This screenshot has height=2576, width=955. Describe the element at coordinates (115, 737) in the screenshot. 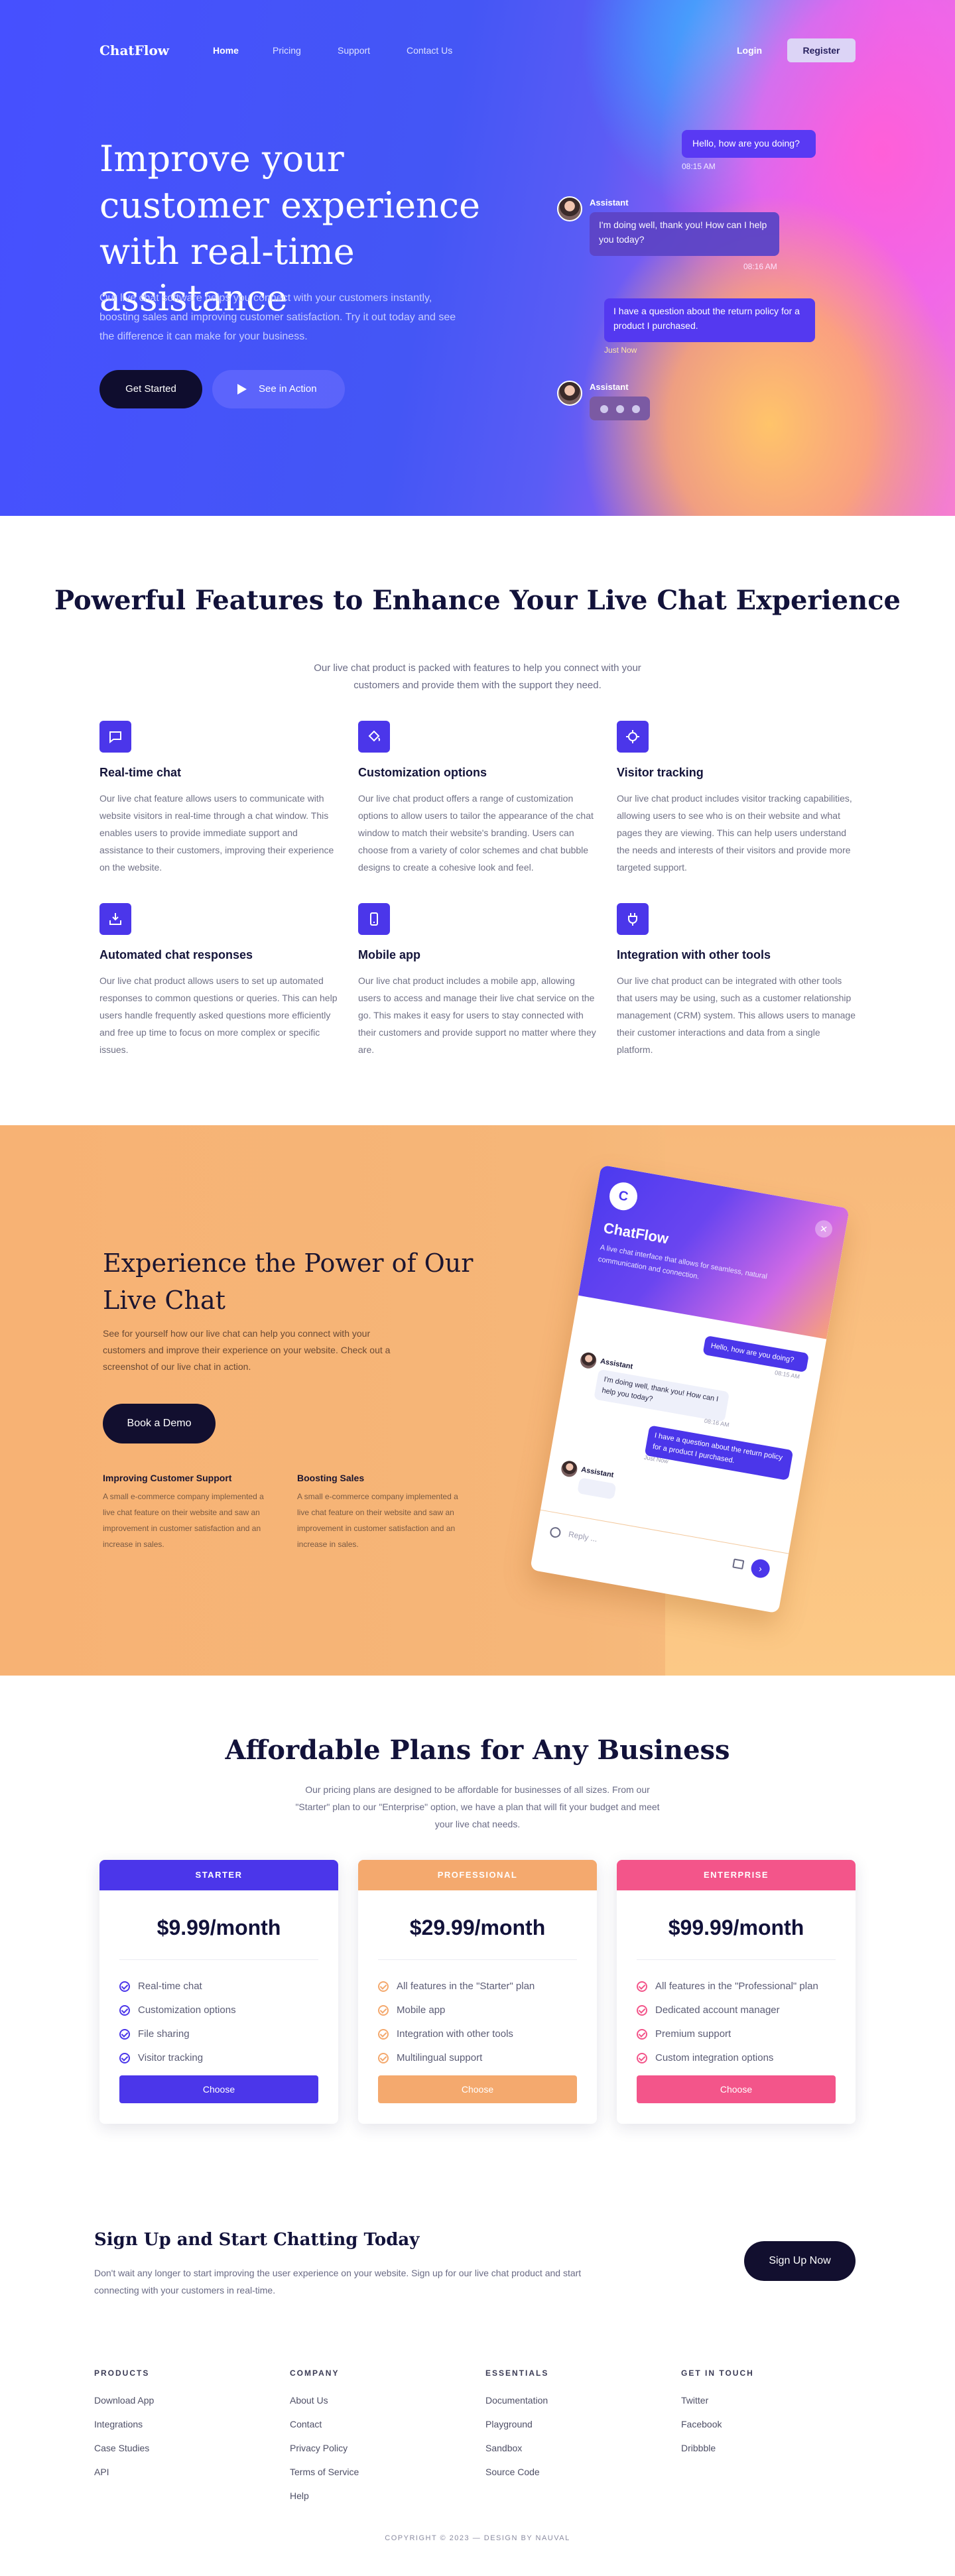

I see `chat-icon` at that location.